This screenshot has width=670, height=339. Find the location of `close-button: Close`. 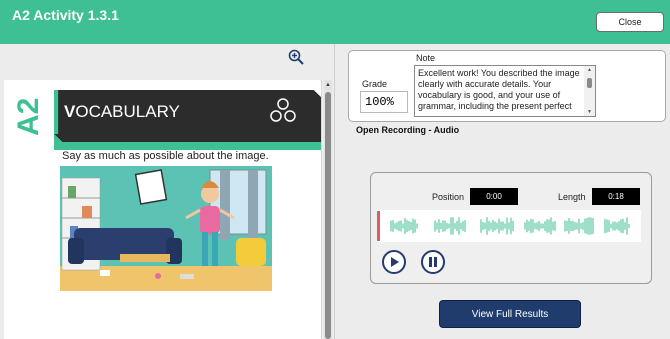

close-button: Close is located at coordinates (630, 22).